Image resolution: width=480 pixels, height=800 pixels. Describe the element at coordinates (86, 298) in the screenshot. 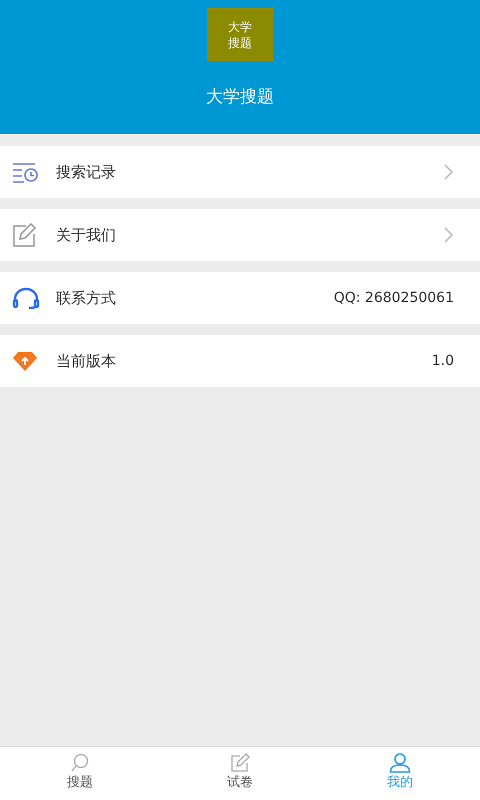

I see `menu-label: 联系方式` at that location.